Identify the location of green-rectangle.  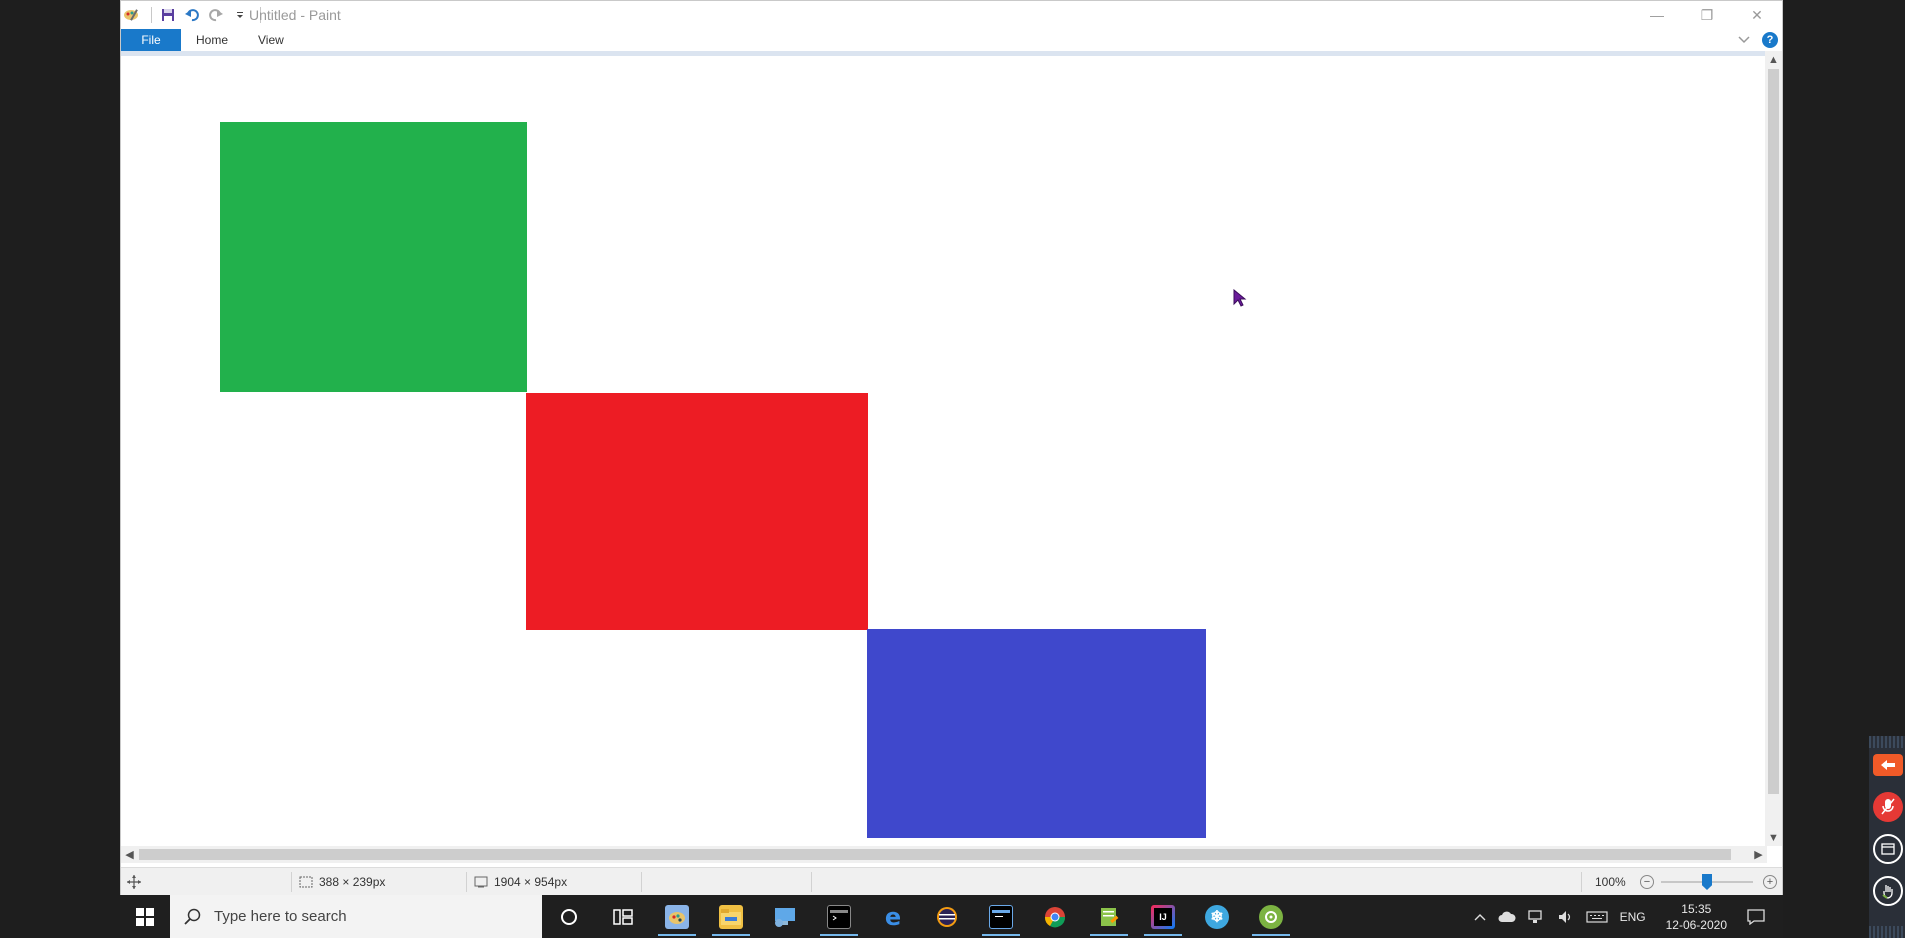
(373, 257).